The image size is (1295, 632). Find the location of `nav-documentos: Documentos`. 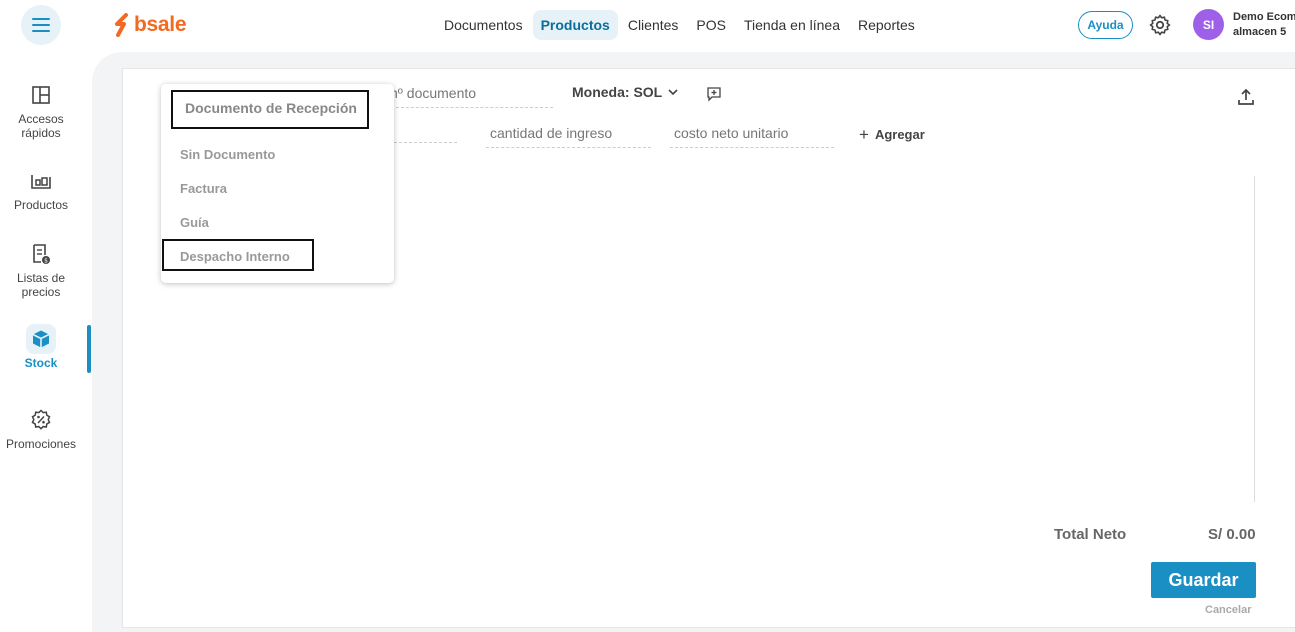

nav-documentos: Documentos is located at coordinates (483, 25).